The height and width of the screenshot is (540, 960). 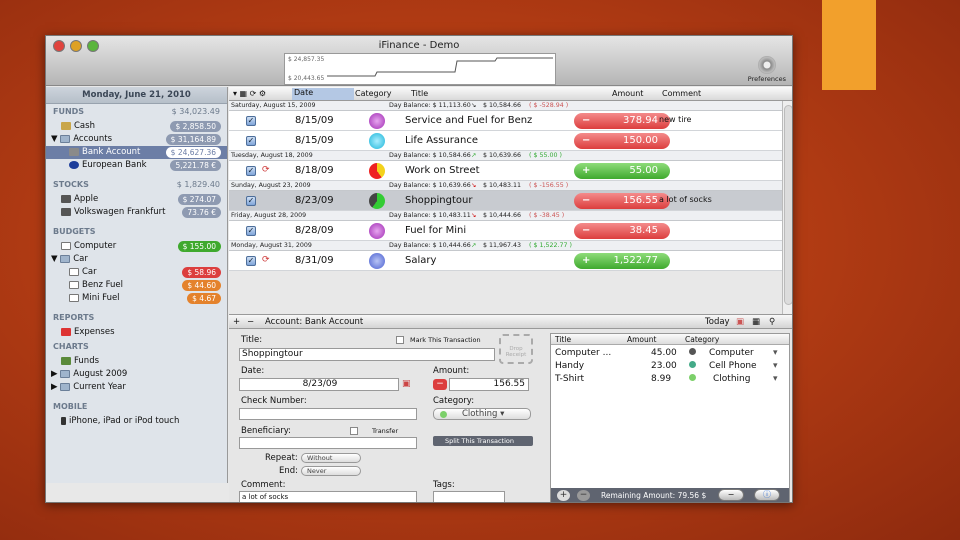 I want to click on beneficiary-input, so click(x=328, y=443).